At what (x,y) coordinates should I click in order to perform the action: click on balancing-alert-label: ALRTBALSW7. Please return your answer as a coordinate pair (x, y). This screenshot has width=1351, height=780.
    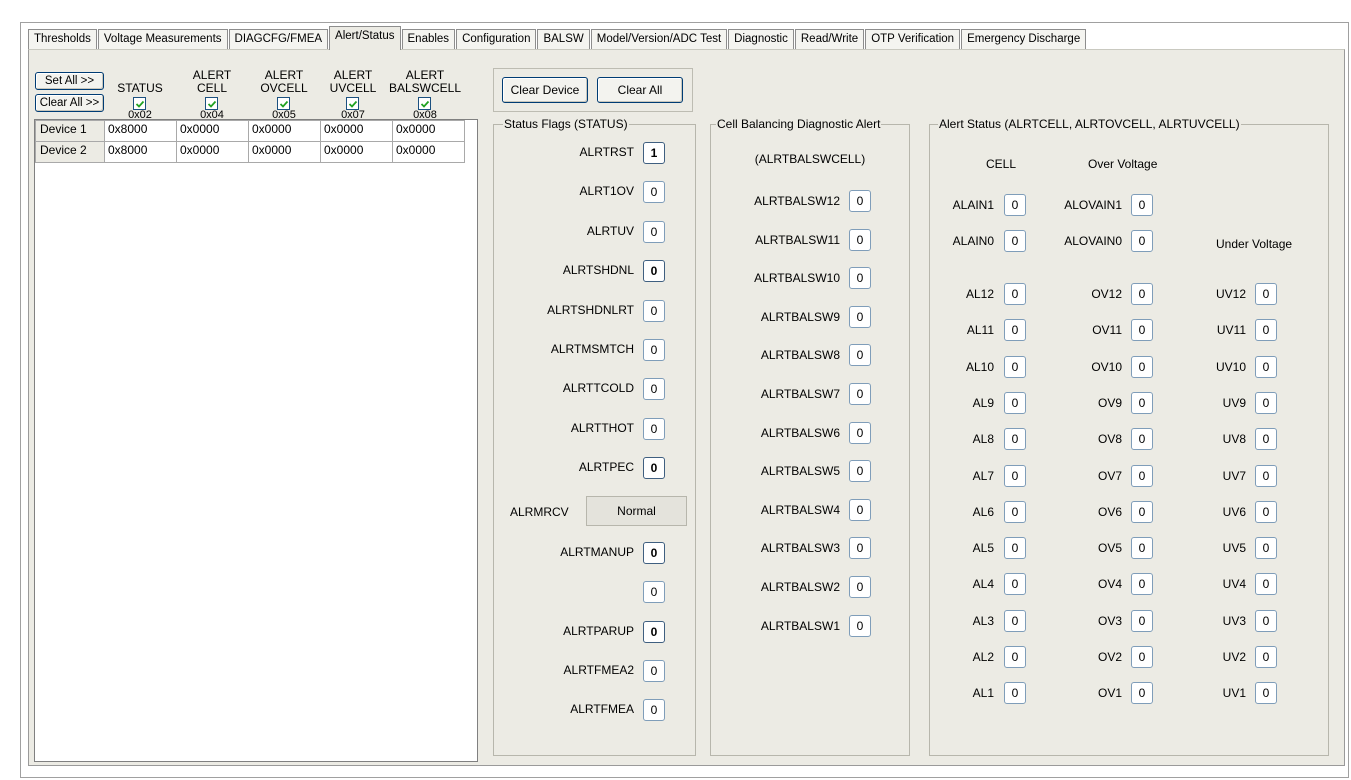
    Looking at the image, I should click on (800, 394).